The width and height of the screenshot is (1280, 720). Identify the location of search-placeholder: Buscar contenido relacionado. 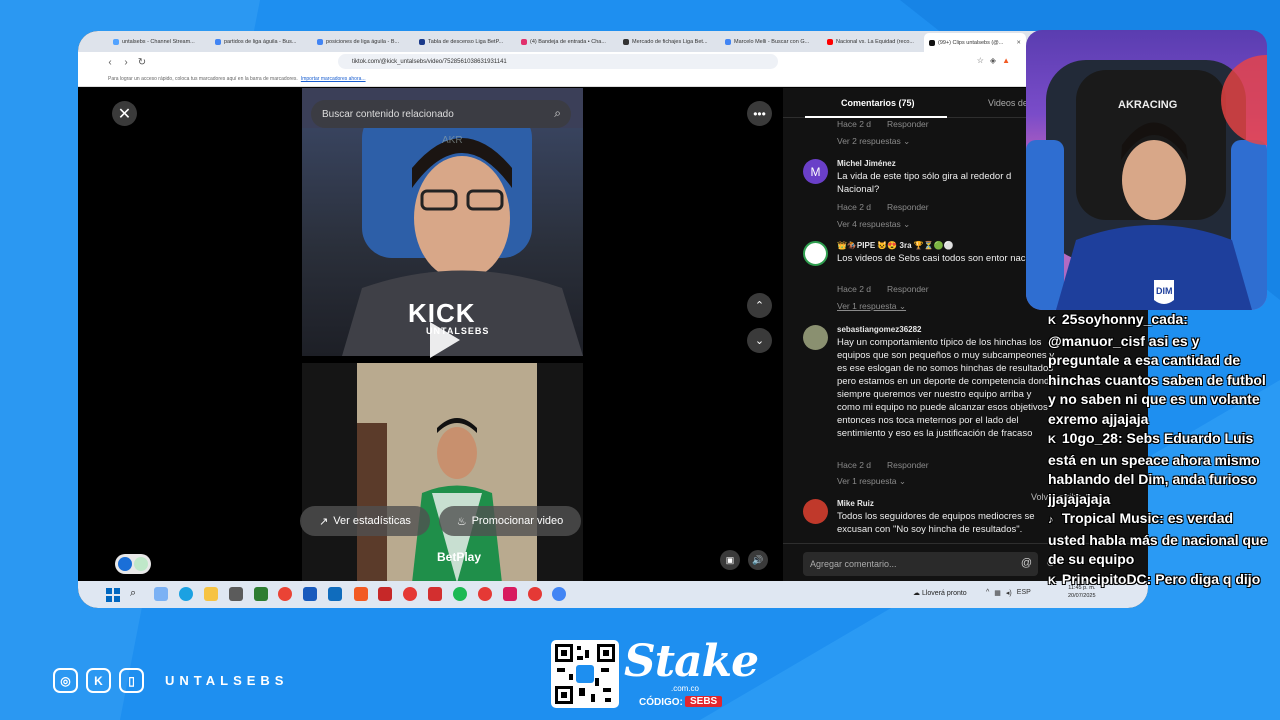
(388, 114).